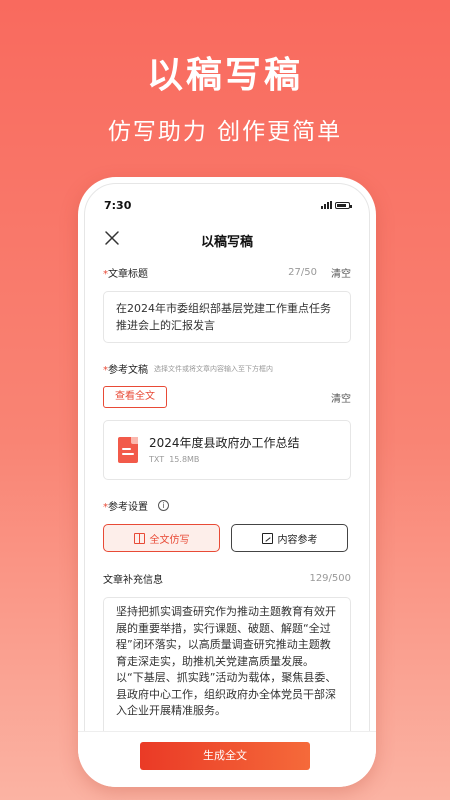 The height and width of the screenshot is (800, 450). I want to click on reference-doc-label: *参考文稿, so click(125, 368).